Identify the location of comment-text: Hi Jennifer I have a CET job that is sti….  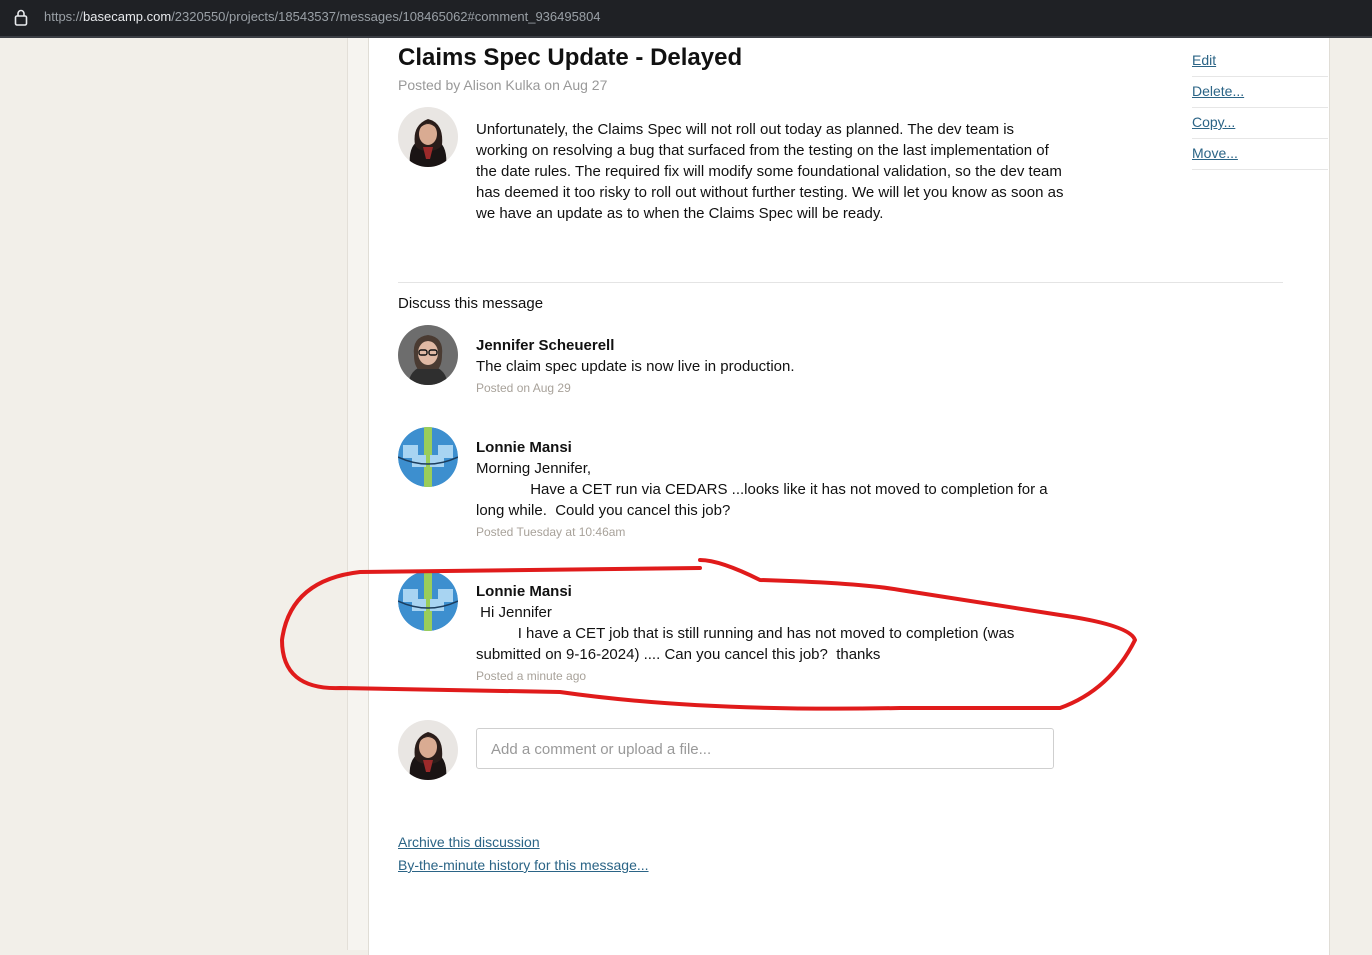
(745, 633).